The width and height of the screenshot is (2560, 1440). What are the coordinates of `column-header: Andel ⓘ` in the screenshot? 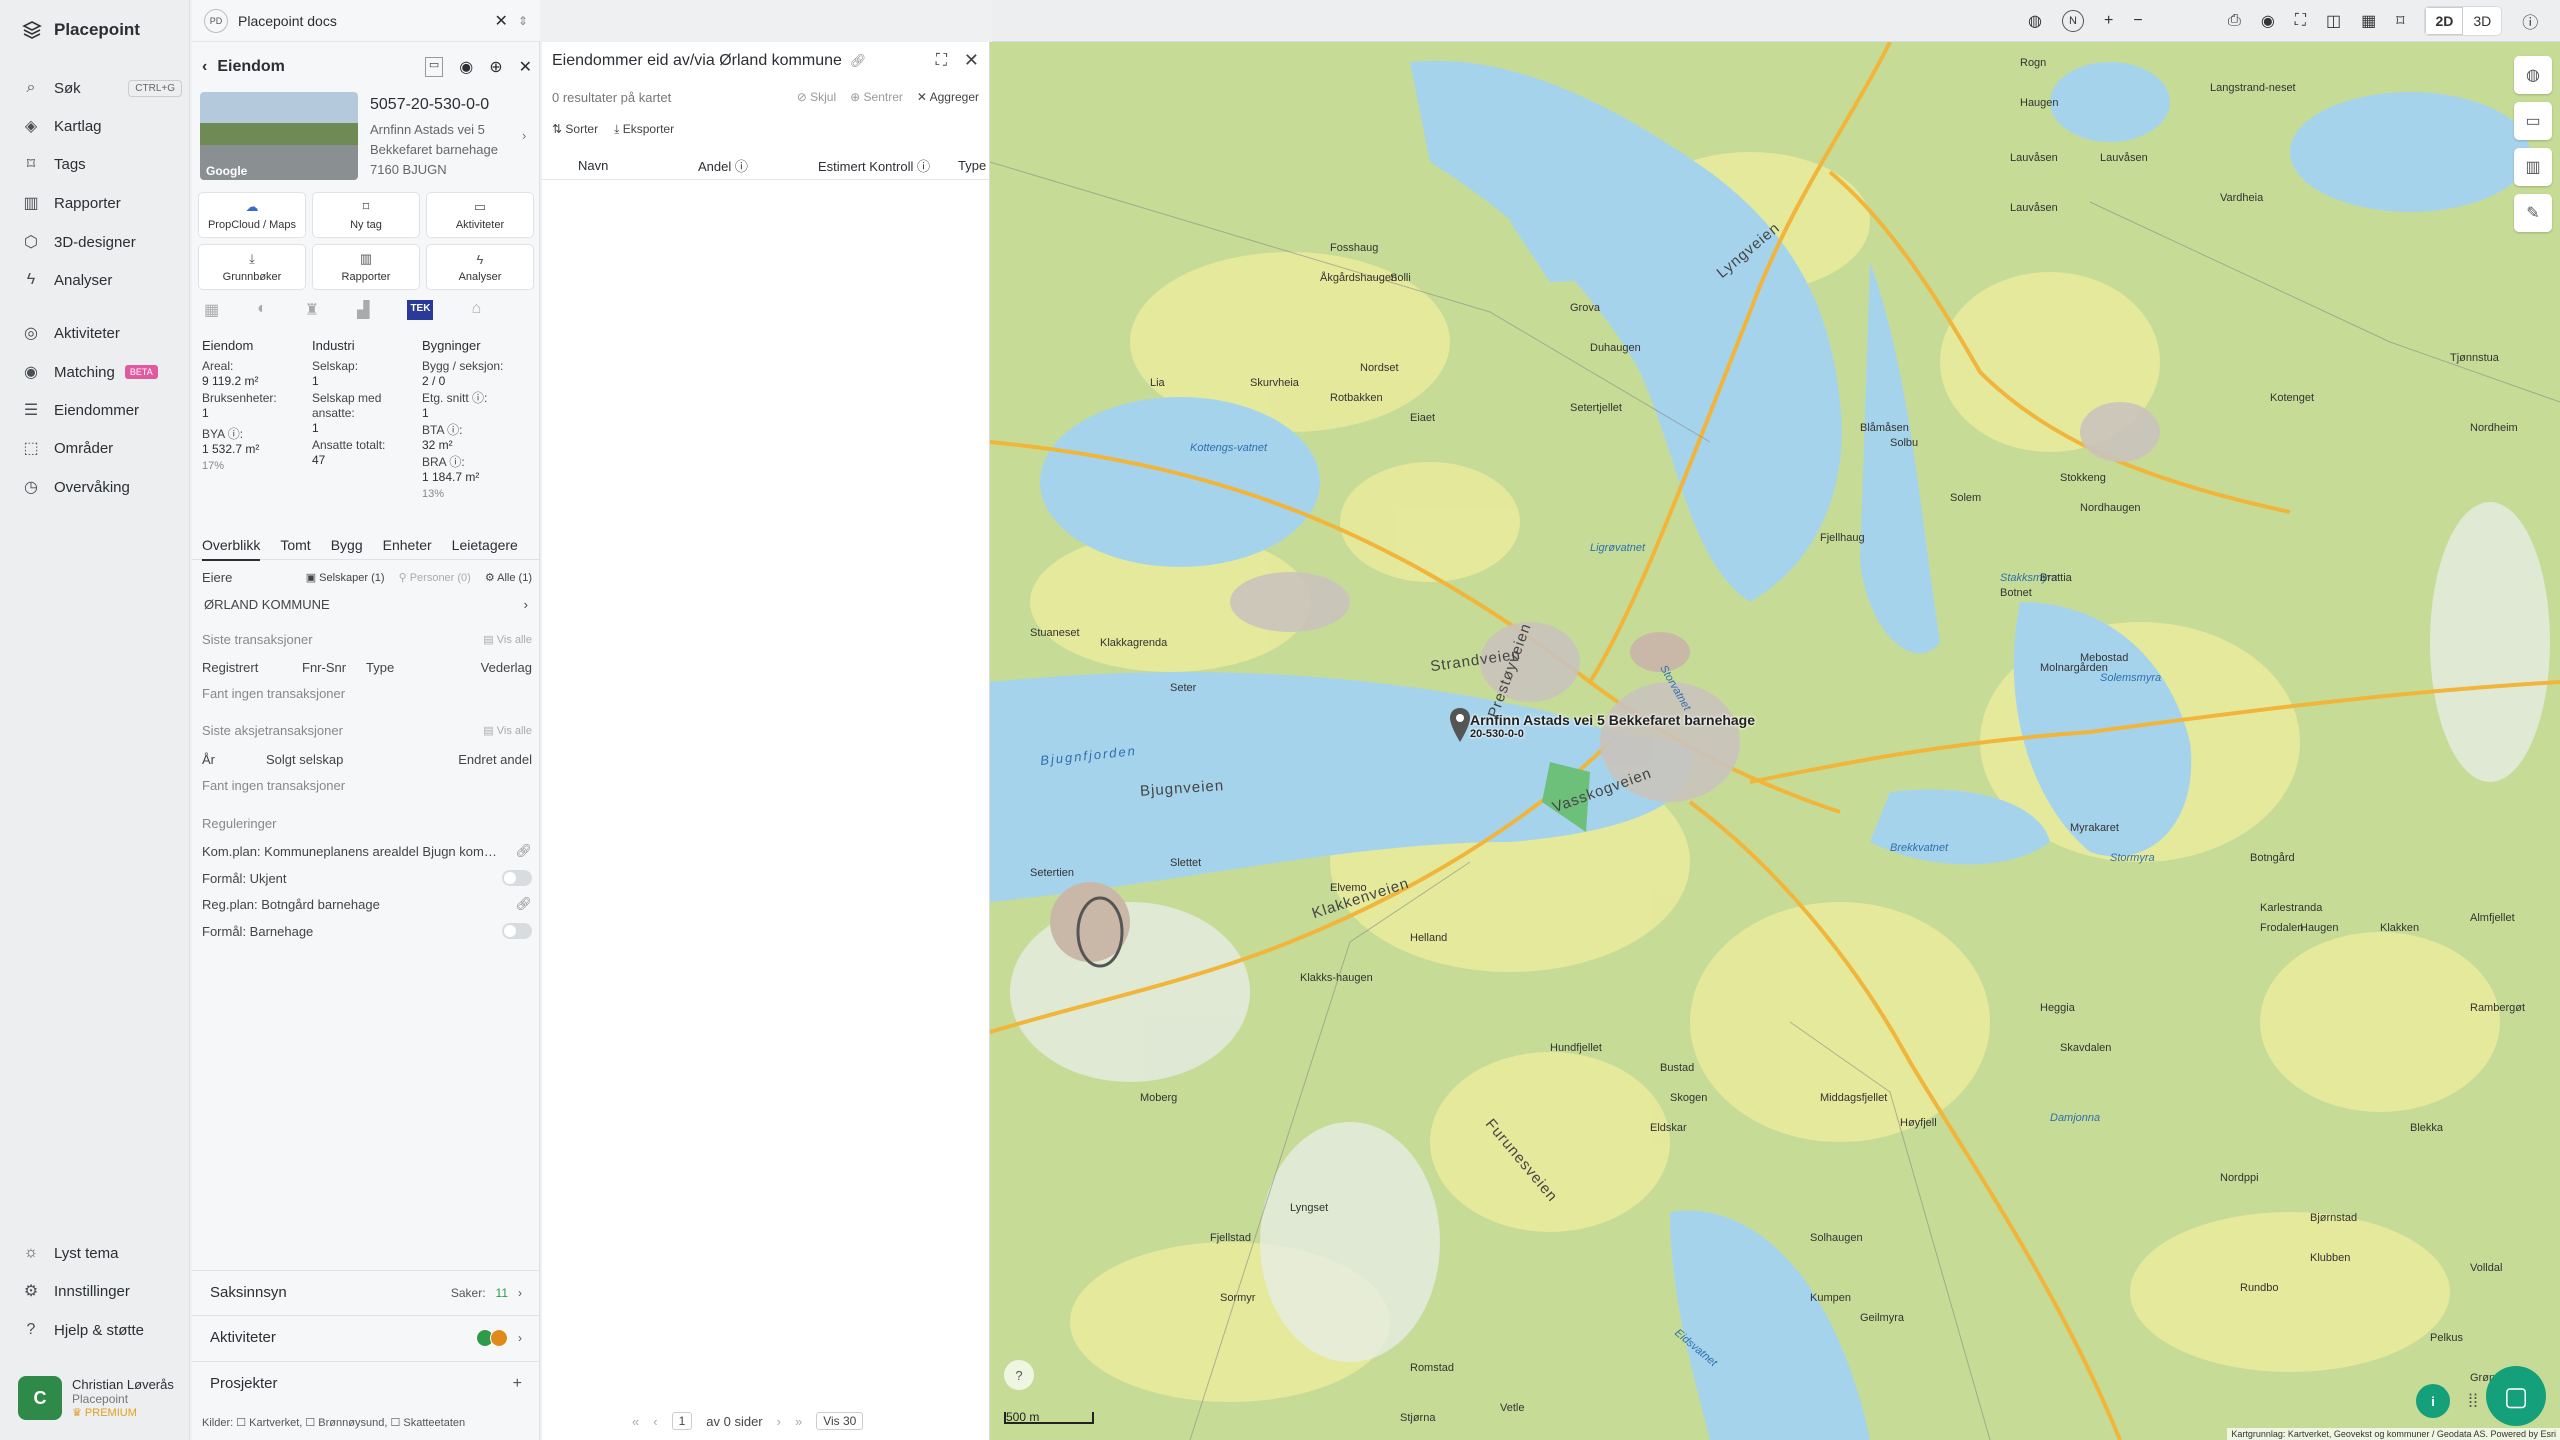 It's located at (758, 165).